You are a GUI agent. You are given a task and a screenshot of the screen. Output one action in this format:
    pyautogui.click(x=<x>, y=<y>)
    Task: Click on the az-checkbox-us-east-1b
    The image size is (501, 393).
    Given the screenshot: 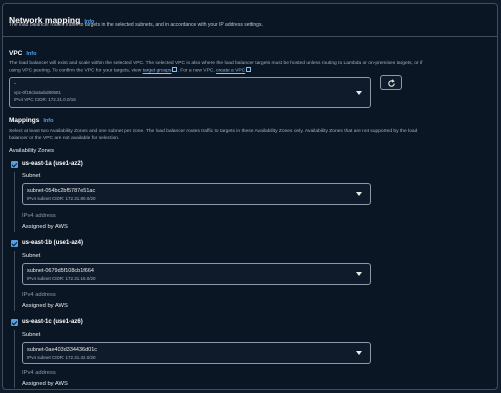 What is the action you would take?
    pyautogui.click(x=14, y=243)
    